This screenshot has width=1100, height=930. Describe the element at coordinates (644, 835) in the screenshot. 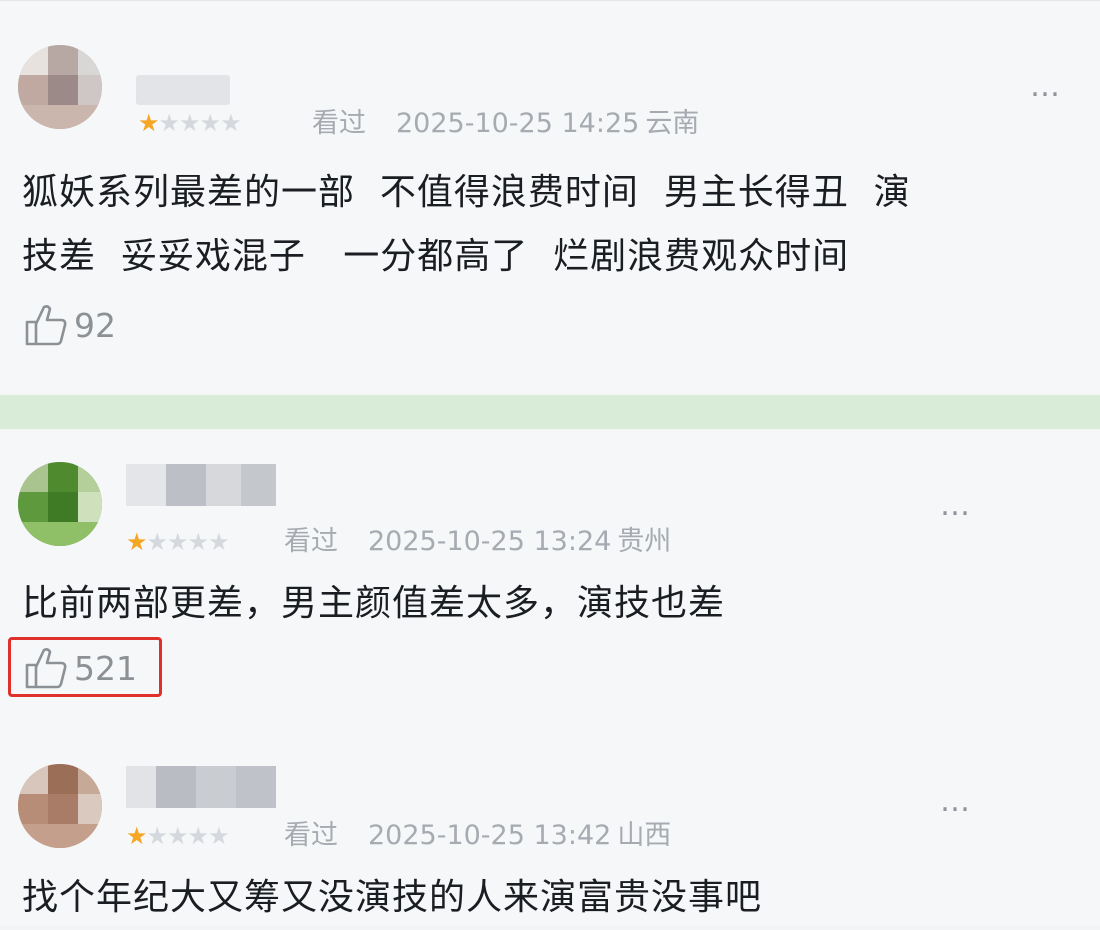

I see `comment-location: 山西` at that location.